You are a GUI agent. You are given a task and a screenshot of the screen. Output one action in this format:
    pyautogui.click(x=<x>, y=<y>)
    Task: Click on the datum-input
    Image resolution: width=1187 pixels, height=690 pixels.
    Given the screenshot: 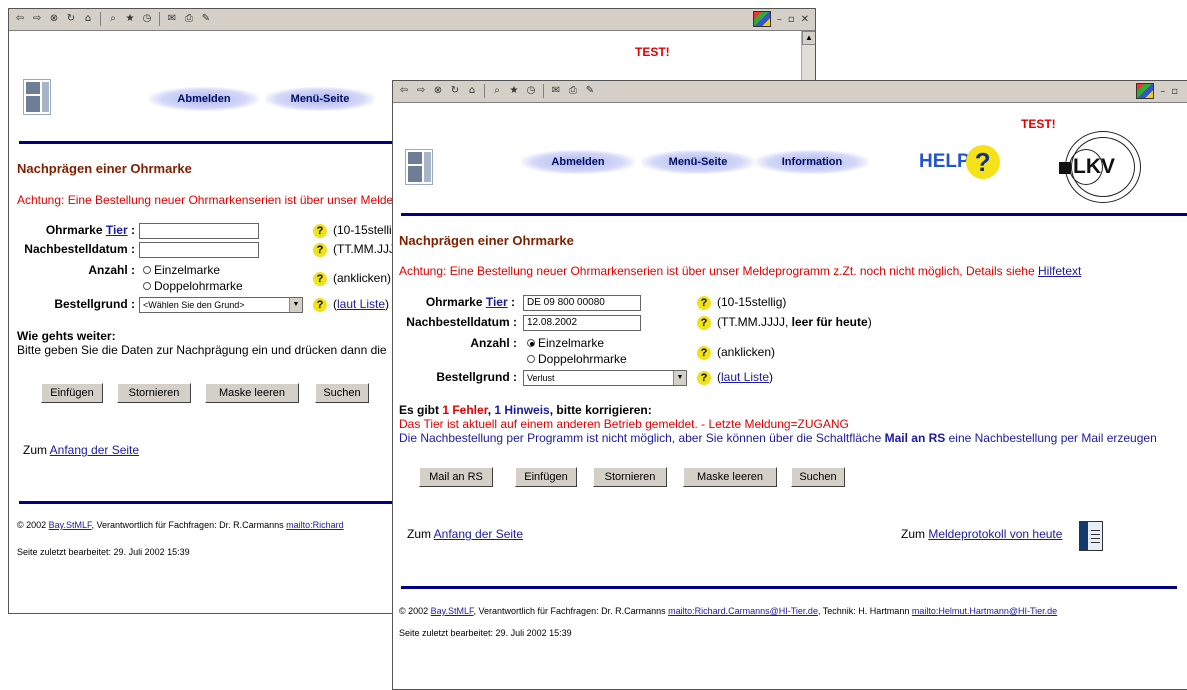 What is the action you would take?
    pyautogui.click(x=199, y=250)
    